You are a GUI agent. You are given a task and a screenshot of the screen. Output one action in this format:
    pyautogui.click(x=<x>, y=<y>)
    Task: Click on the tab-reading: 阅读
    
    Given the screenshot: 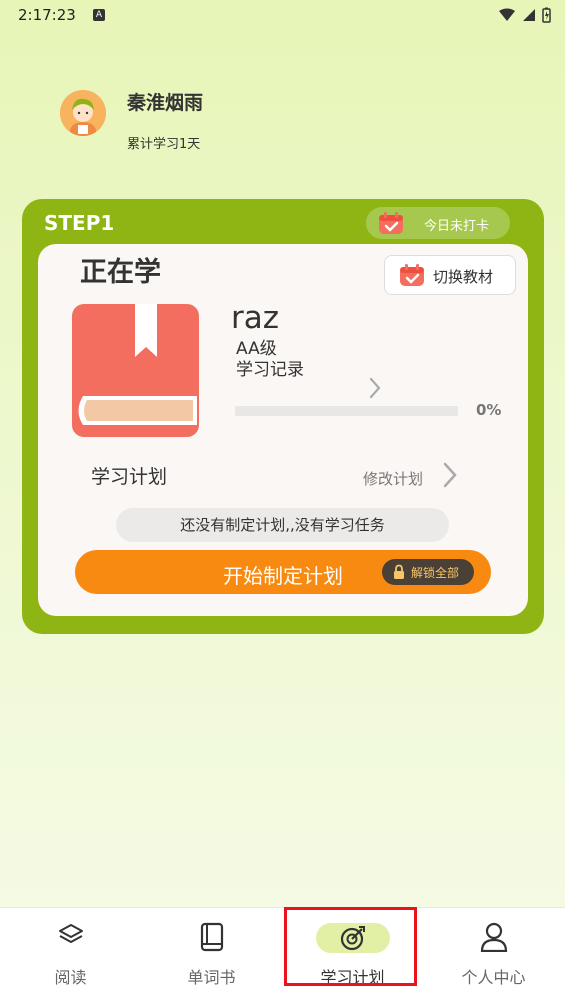 What is the action you would take?
    pyautogui.click(x=70, y=956)
    